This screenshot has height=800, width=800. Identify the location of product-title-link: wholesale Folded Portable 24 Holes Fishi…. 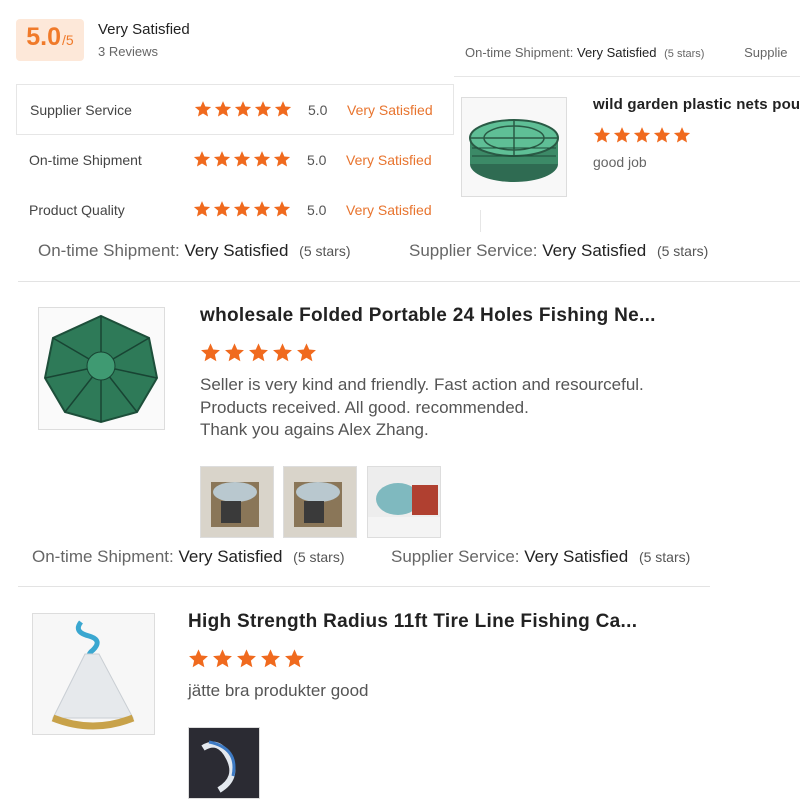
(428, 316).